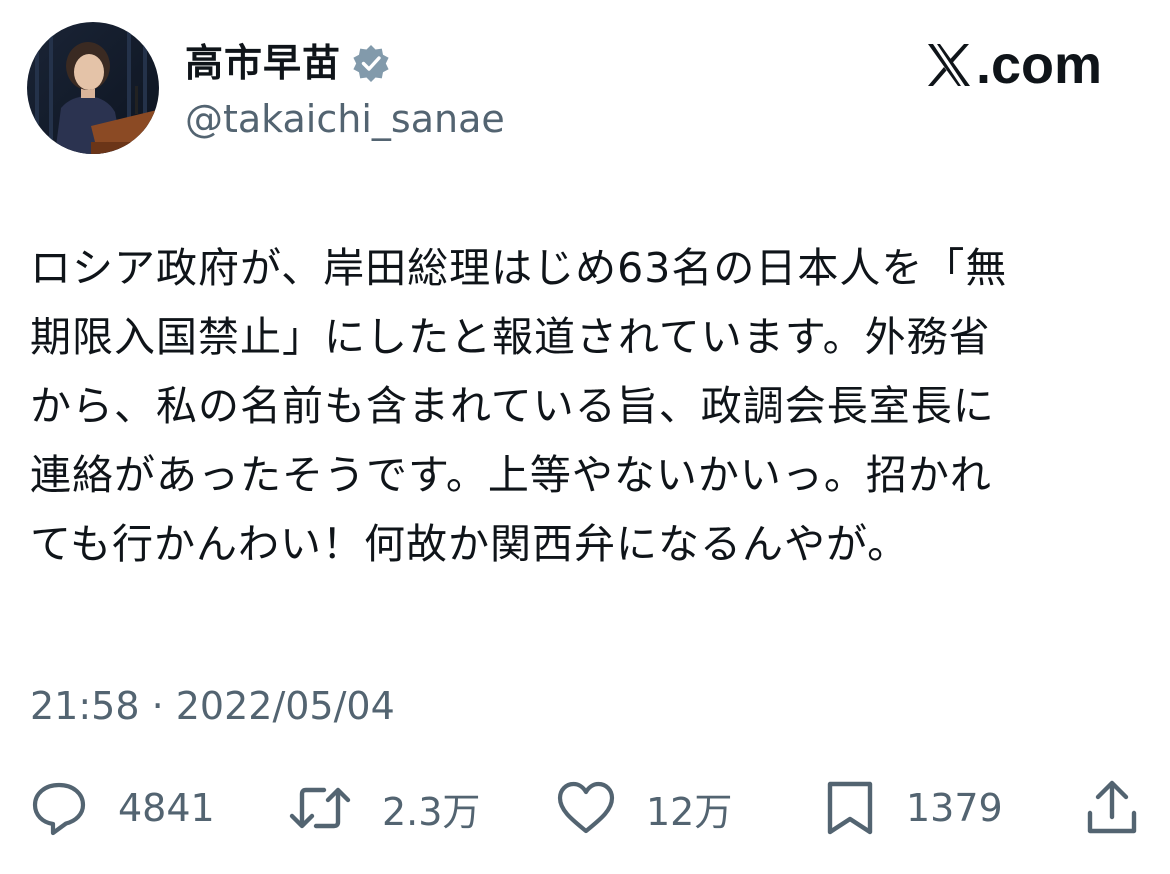  I want to click on retweet-count: 2.3万, so click(431, 811).